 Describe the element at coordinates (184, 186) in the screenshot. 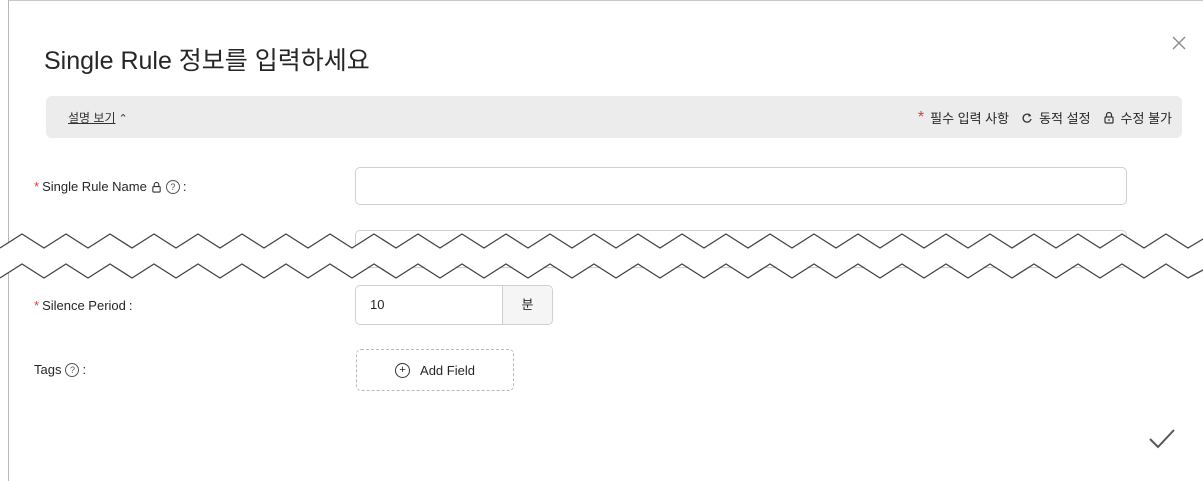

I see `rule-name-colon: :` at that location.